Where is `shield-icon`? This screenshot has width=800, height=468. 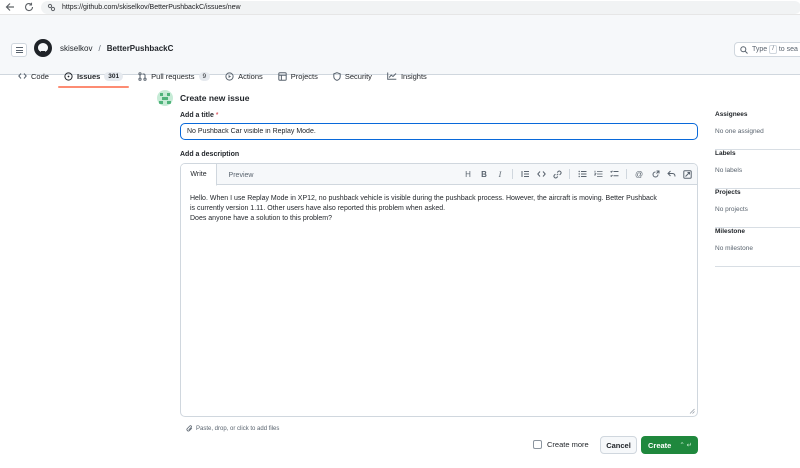 shield-icon is located at coordinates (337, 76).